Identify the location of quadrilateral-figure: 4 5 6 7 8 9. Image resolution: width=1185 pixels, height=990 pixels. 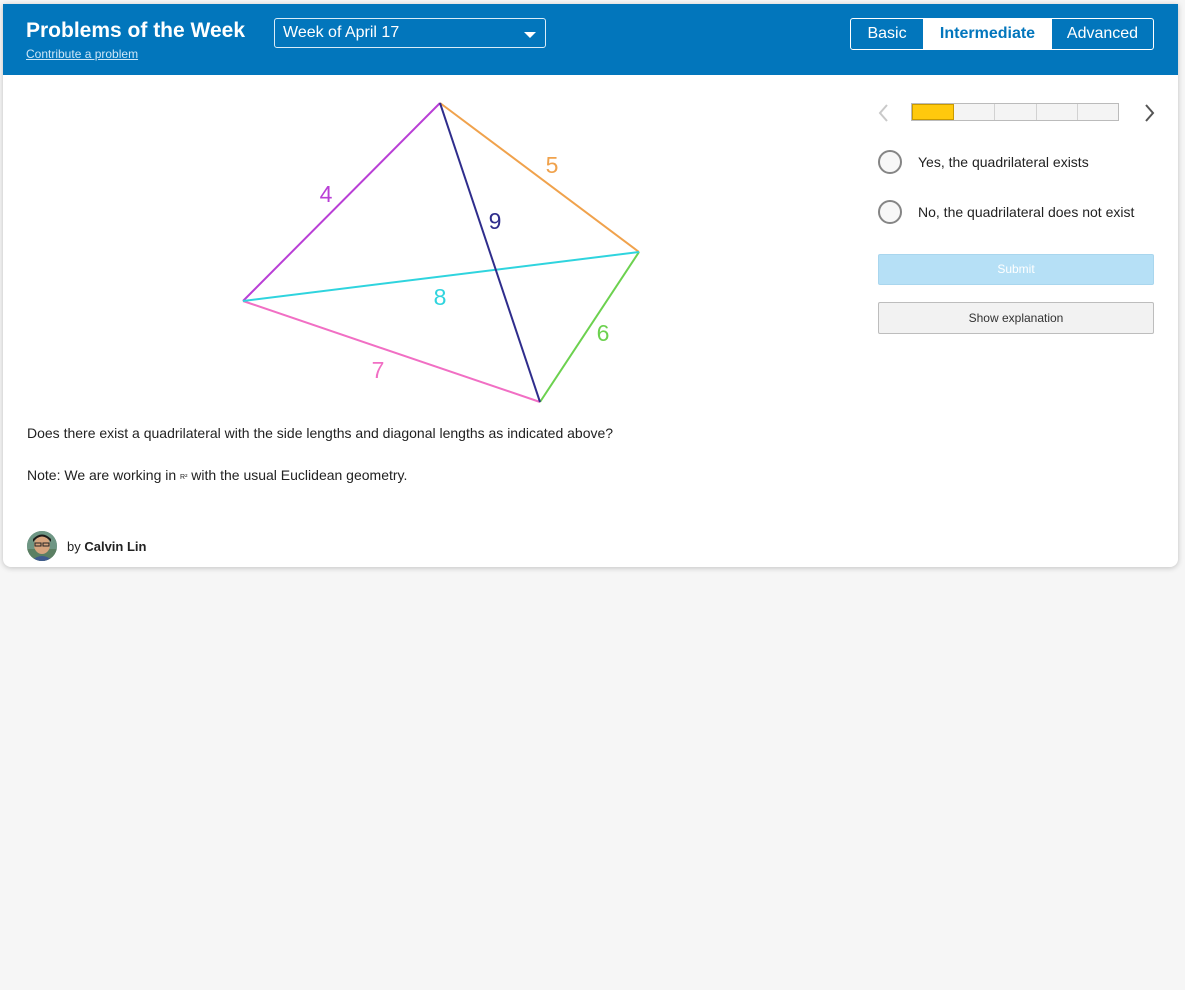
(441, 252).